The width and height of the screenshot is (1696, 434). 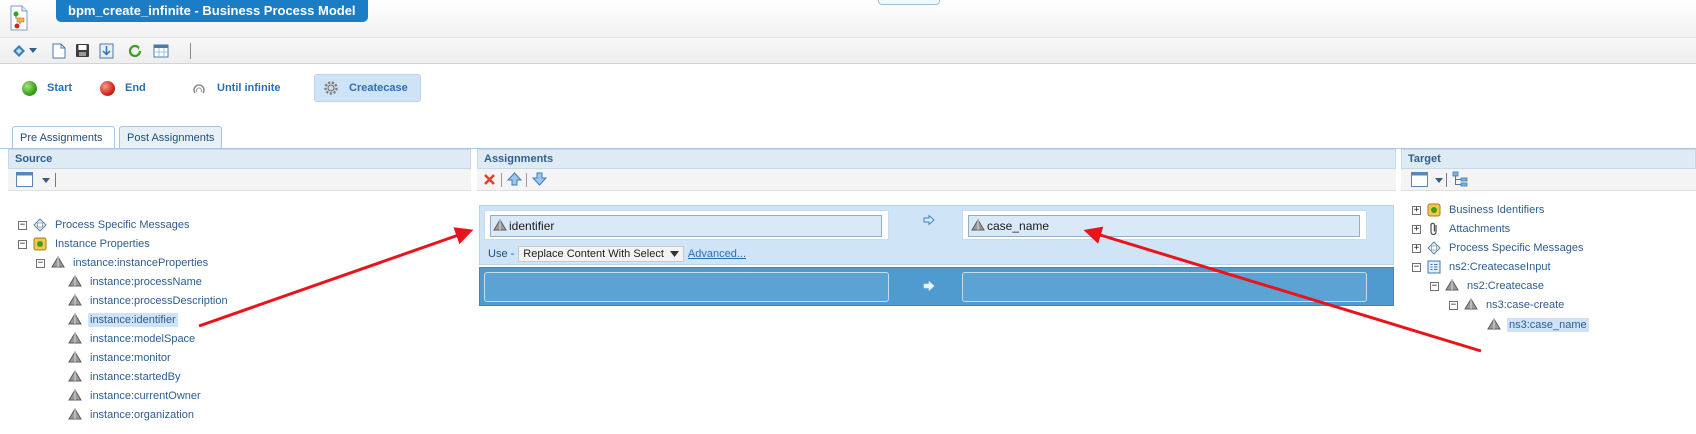 I want to click on flow-node-label: Start, so click(x=60, y=88).